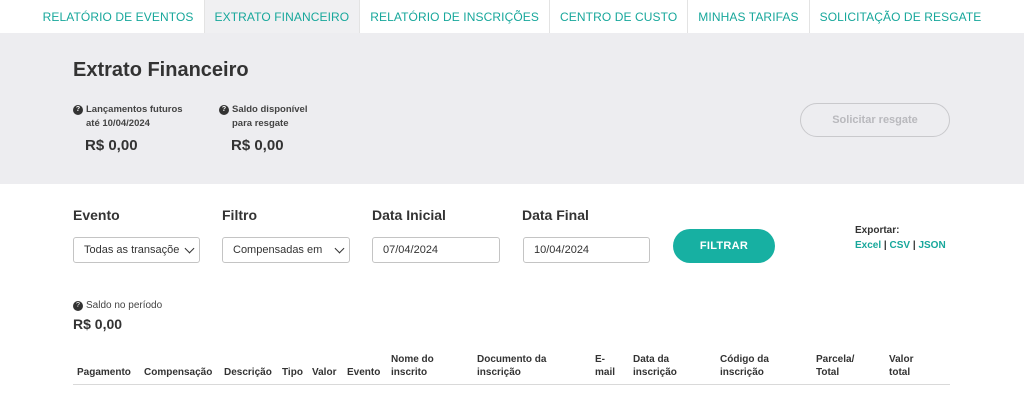 This screenshot has height=407, width=1024. Describe the element at coordinates (132, 250) in the screenshot. I see `evento-select-value: Todas as transaçõe` at that location.